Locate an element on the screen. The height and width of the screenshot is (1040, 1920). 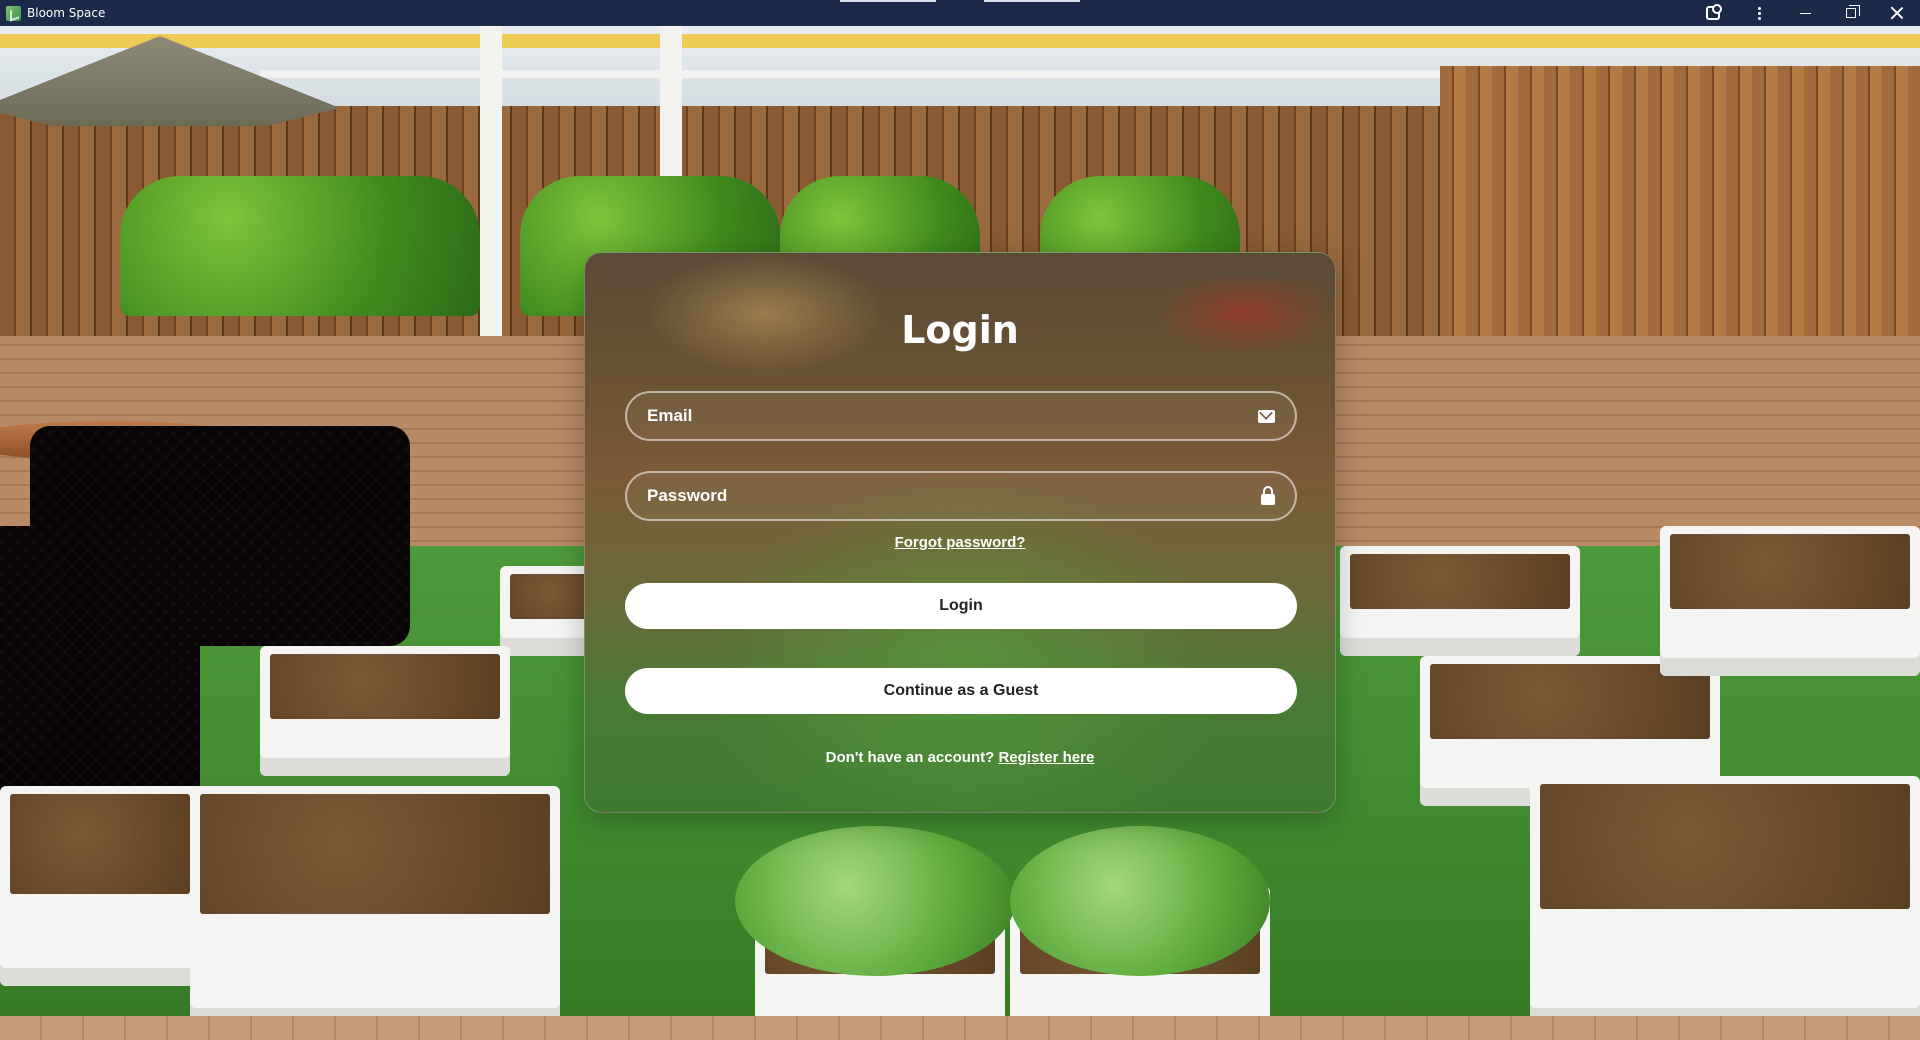
more-options-icon is located at coordinates (1759, 13).